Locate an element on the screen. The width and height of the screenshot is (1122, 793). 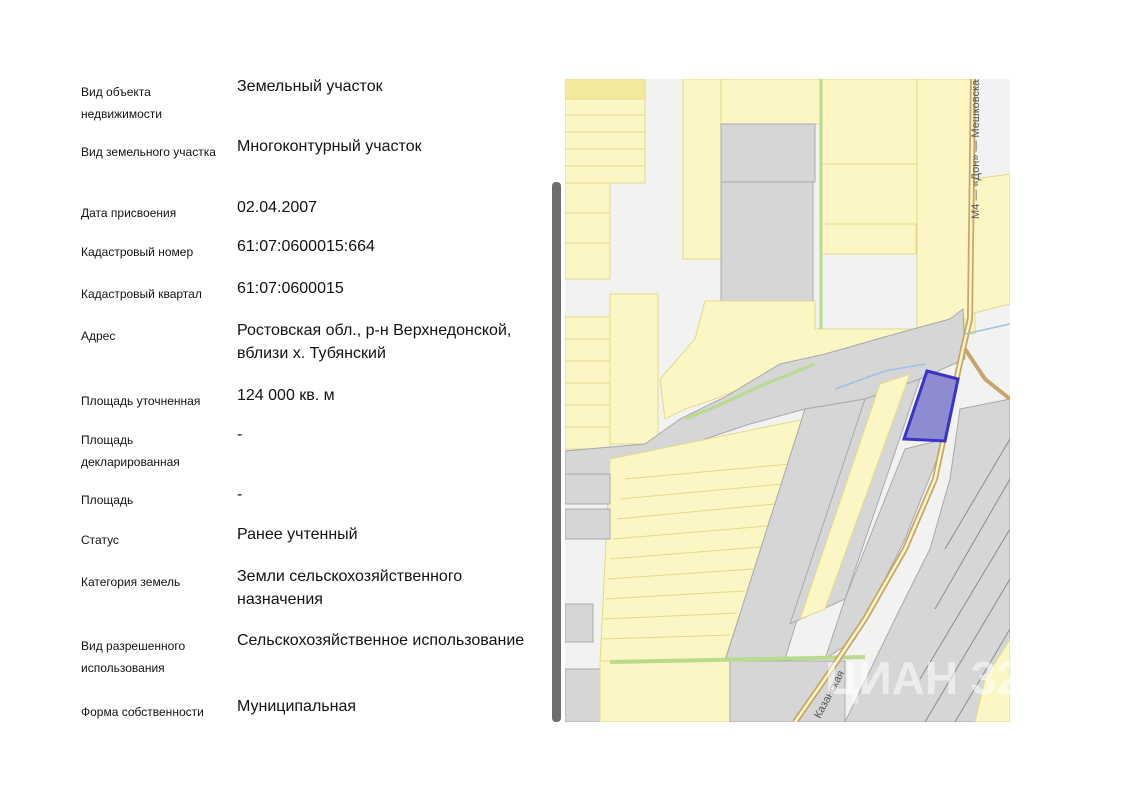
area-refined-value: 124 000 кв. м is located at coordinates (286, 395).